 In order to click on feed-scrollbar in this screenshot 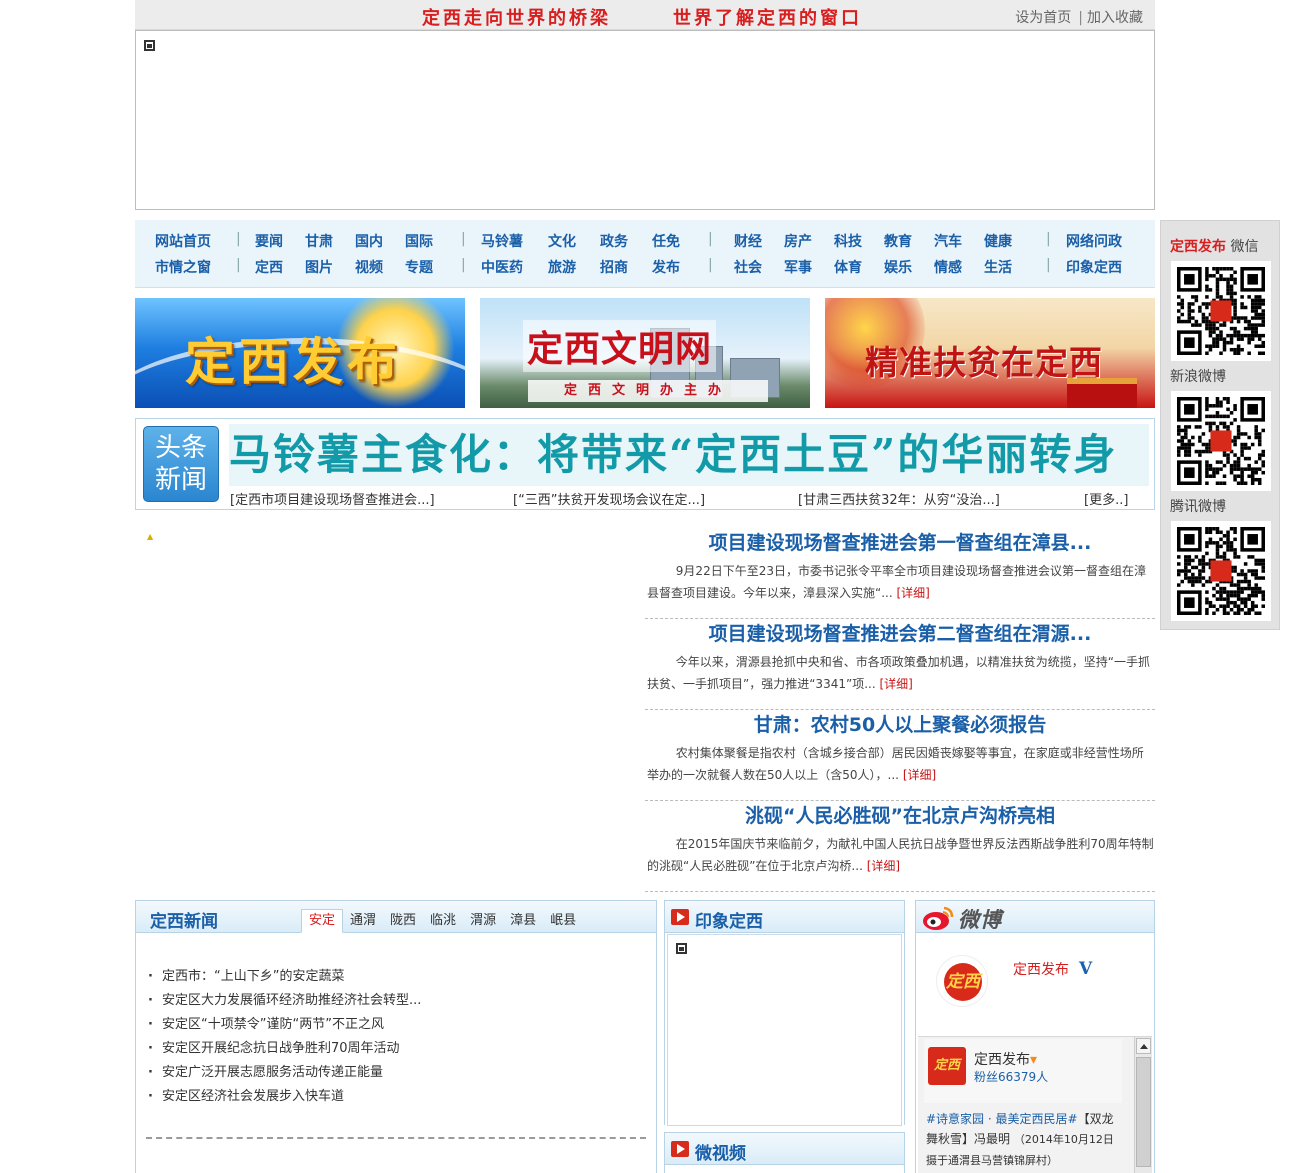, I will do `click(1143, 1105)`.